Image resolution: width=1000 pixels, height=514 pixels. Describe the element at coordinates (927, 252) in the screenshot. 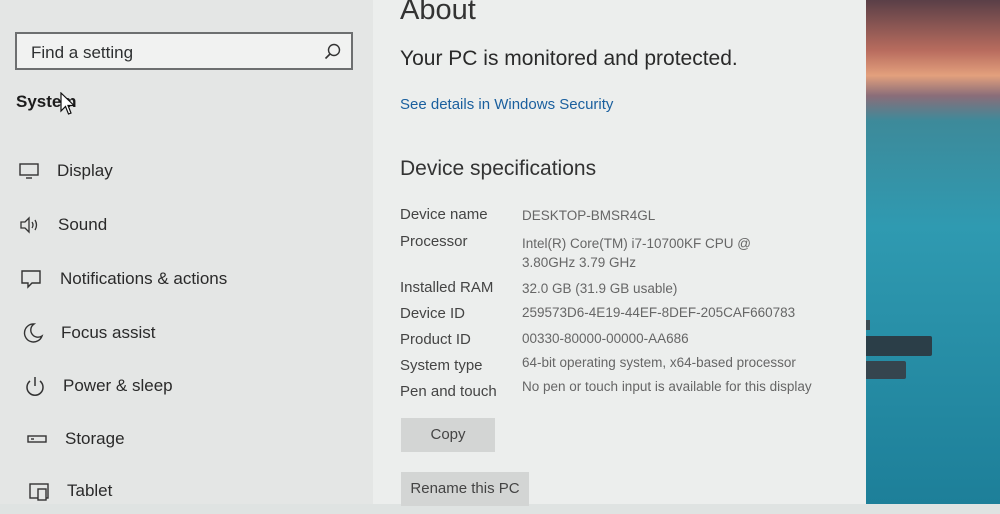

I see `desktop-wallpaper` at that location.